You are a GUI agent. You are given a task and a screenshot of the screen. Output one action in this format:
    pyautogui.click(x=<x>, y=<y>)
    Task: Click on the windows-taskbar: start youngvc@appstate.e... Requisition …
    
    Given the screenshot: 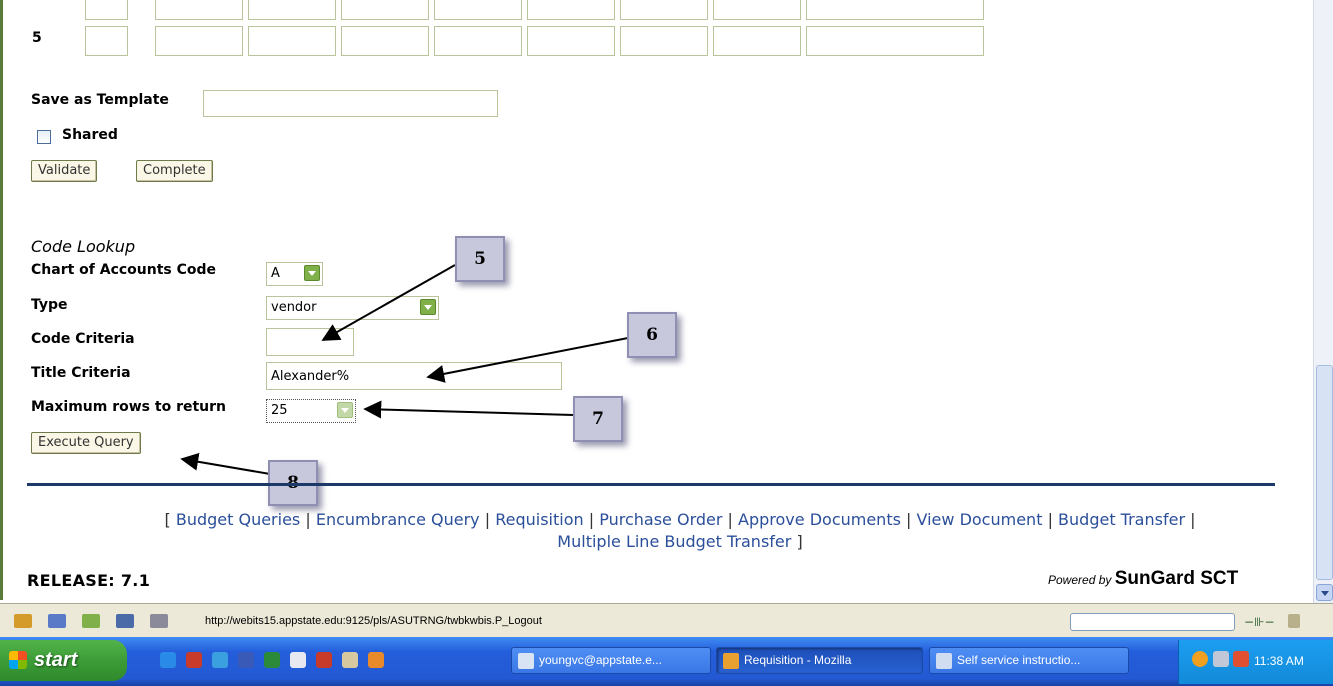 What is the action you would take?
    pyautogui.click(x=666, y=661)
    